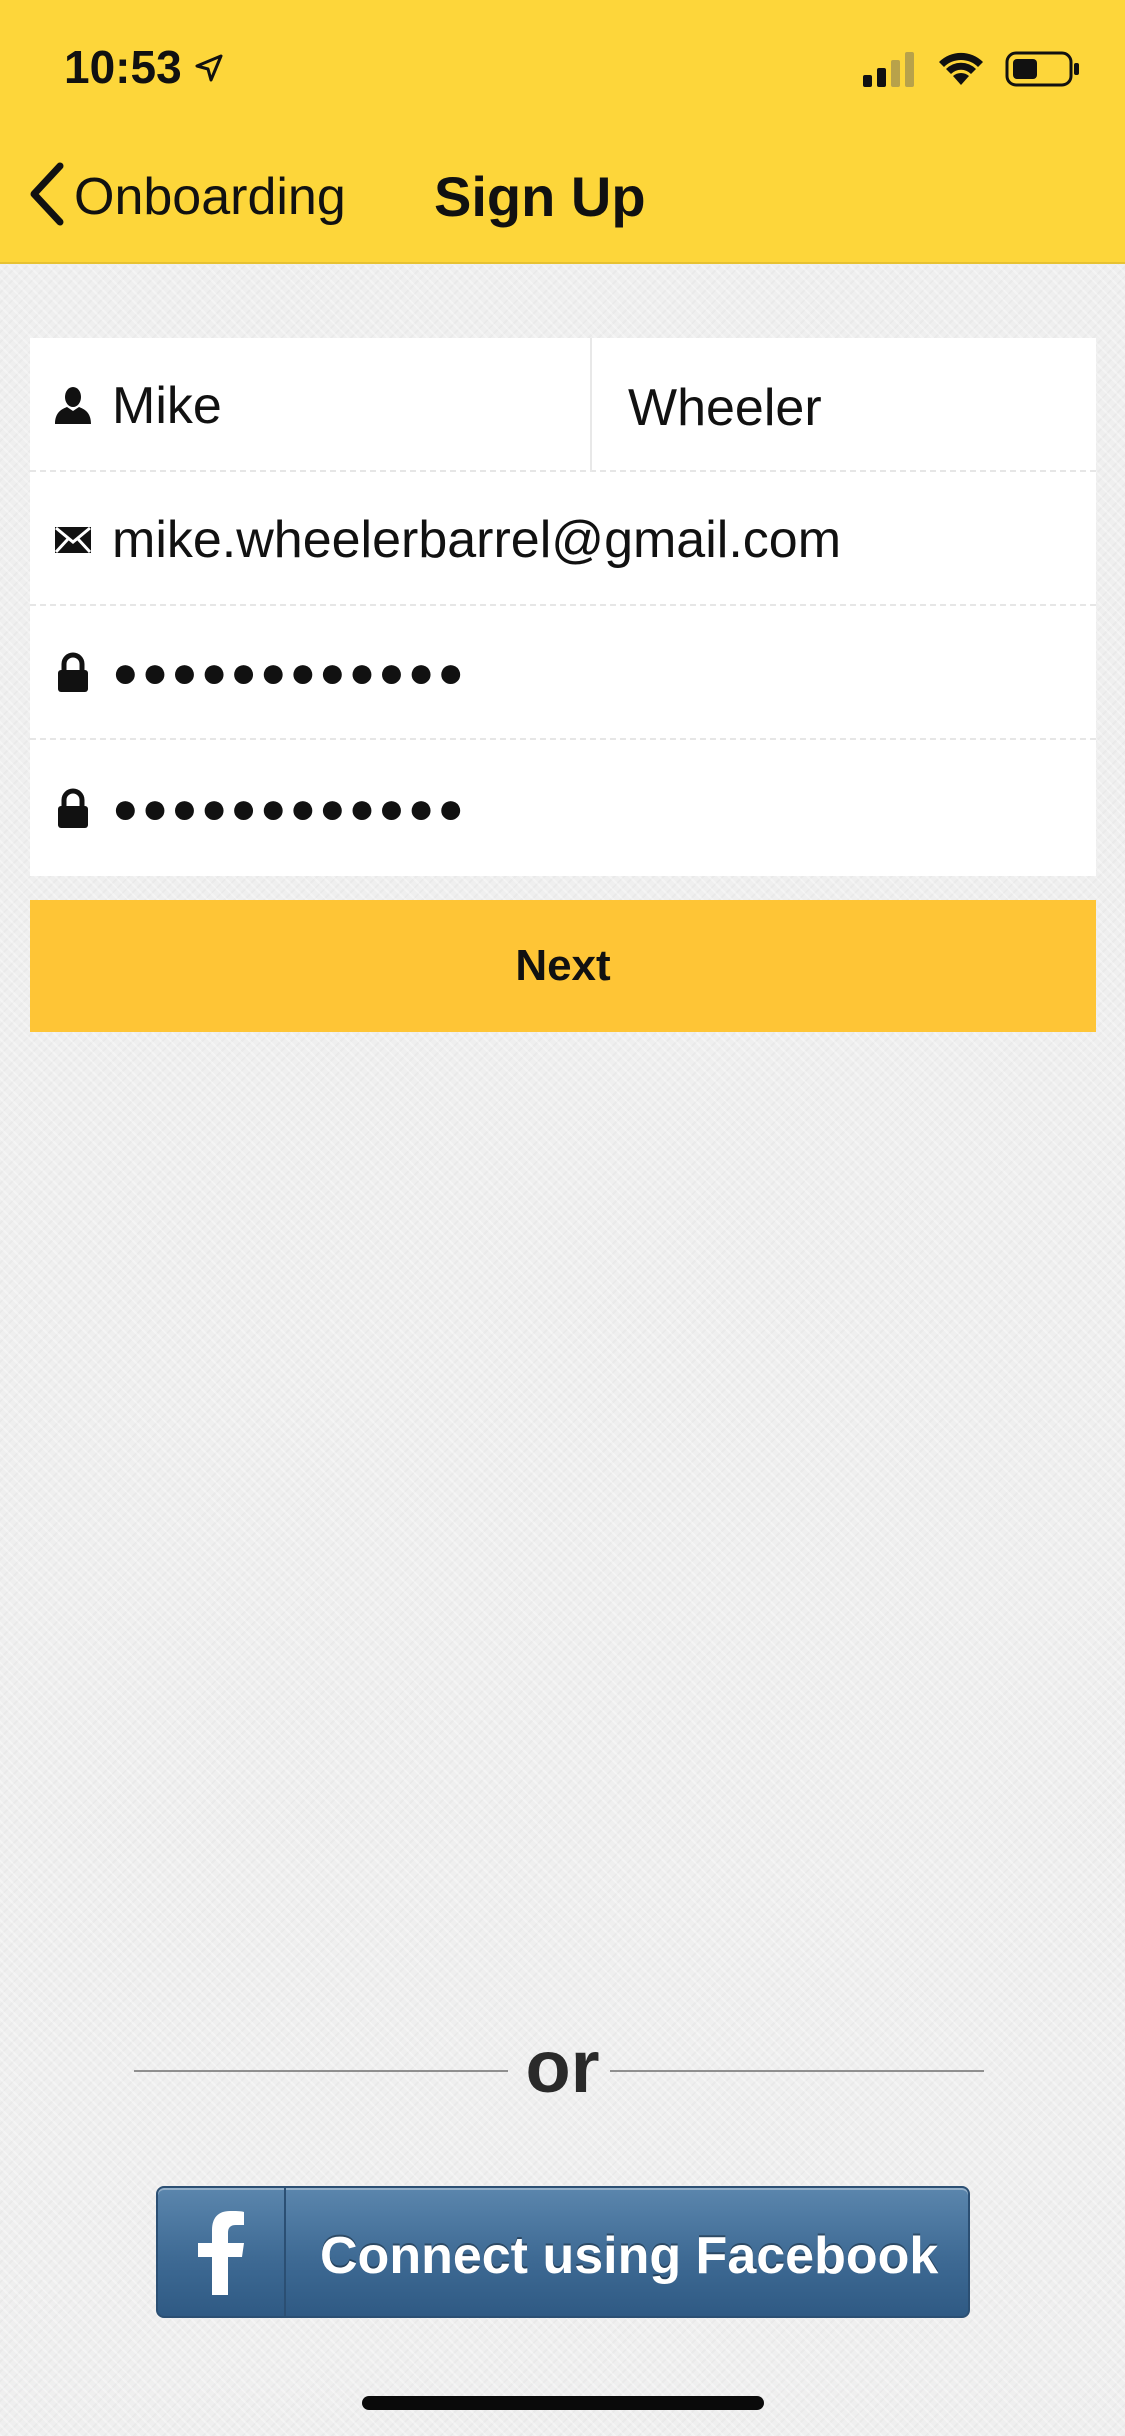 The width and height of the screenshot is (1125, 2436). What do you see at coordinates (961, 71) in the screenshot?
I see `wifi-icon` at bounding box center [961, 71].